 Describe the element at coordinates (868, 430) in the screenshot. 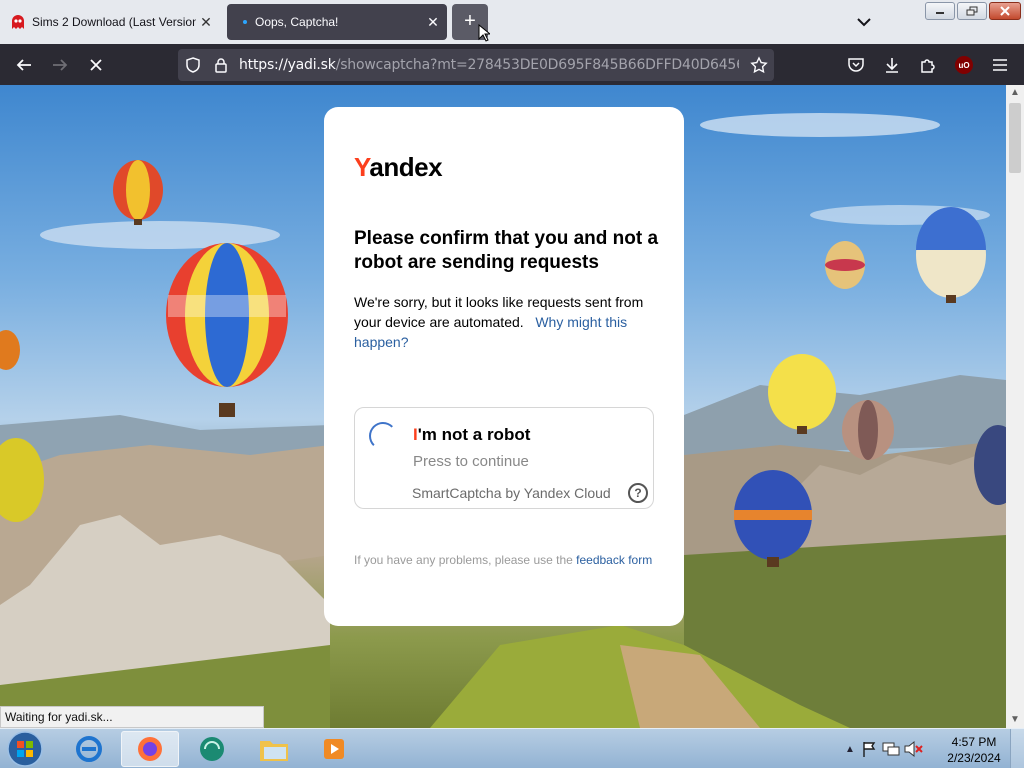

I see `balloon-striped` at that location.